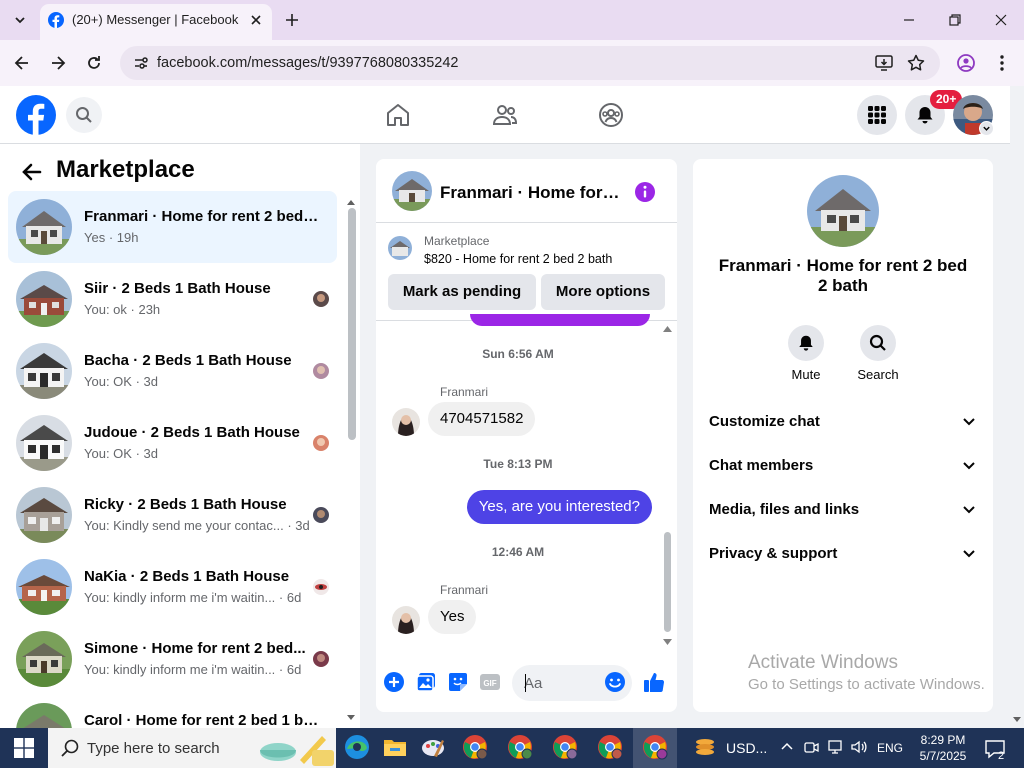 This screenshot has width=1024, height=768. I want to click on browser-menu-icon, so click(1002, 63).